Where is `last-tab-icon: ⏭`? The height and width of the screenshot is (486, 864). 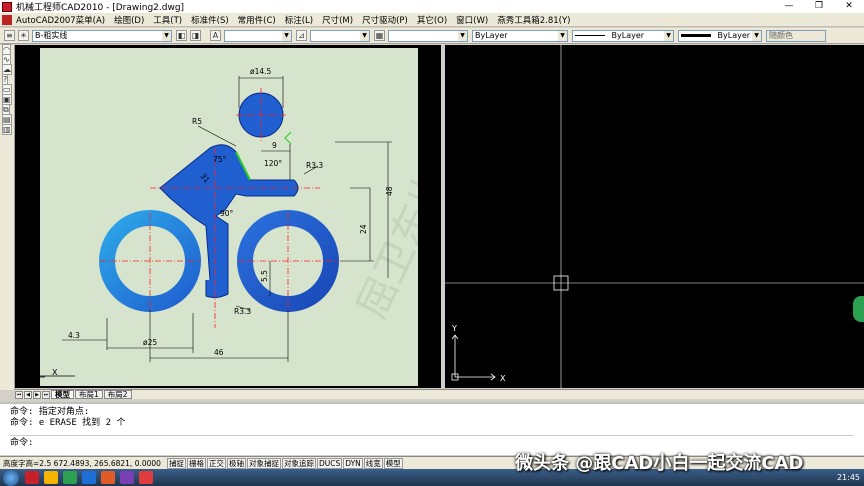
last-tab-icon: ⏭ is located at coordinates (46, 394).